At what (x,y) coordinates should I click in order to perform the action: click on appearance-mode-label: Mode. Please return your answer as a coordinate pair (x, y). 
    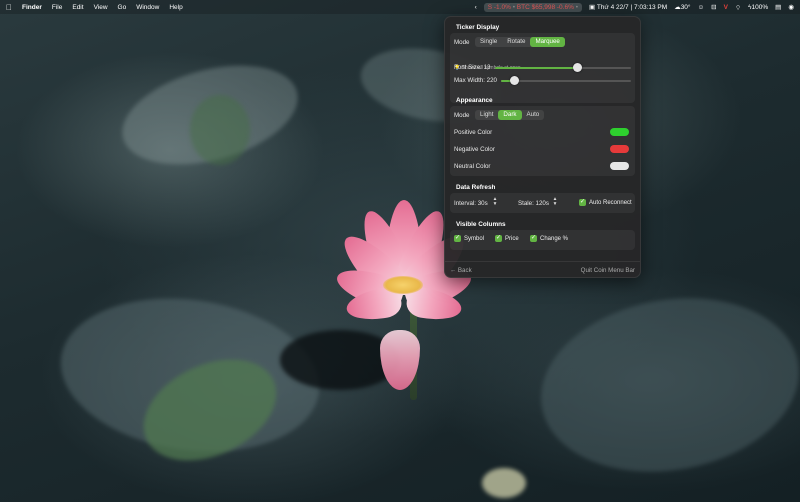
    Looking at the image, I should click on (462, 115).